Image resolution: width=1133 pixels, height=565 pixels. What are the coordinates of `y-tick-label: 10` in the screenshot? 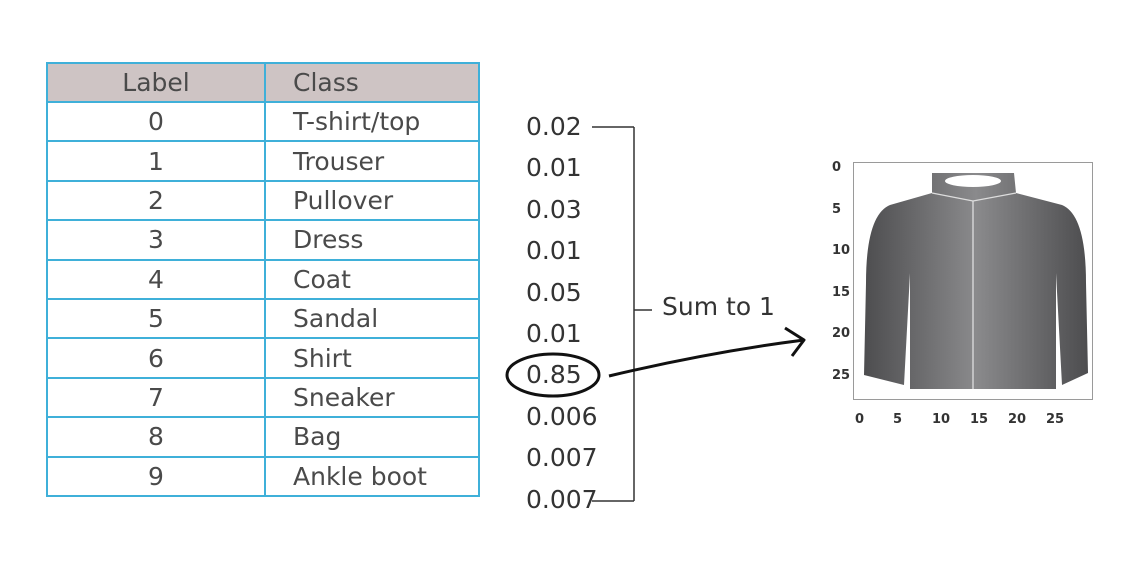 It's located at (841, 250).